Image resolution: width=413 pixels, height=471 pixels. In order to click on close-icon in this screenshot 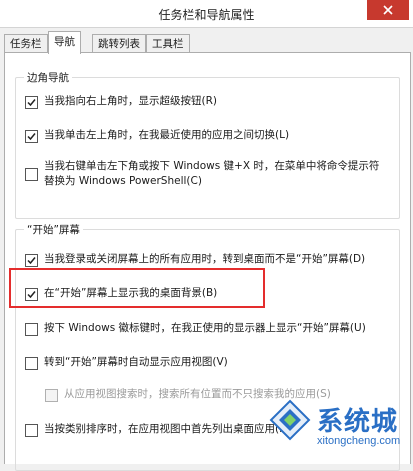, I will do `click(388, 10)`.